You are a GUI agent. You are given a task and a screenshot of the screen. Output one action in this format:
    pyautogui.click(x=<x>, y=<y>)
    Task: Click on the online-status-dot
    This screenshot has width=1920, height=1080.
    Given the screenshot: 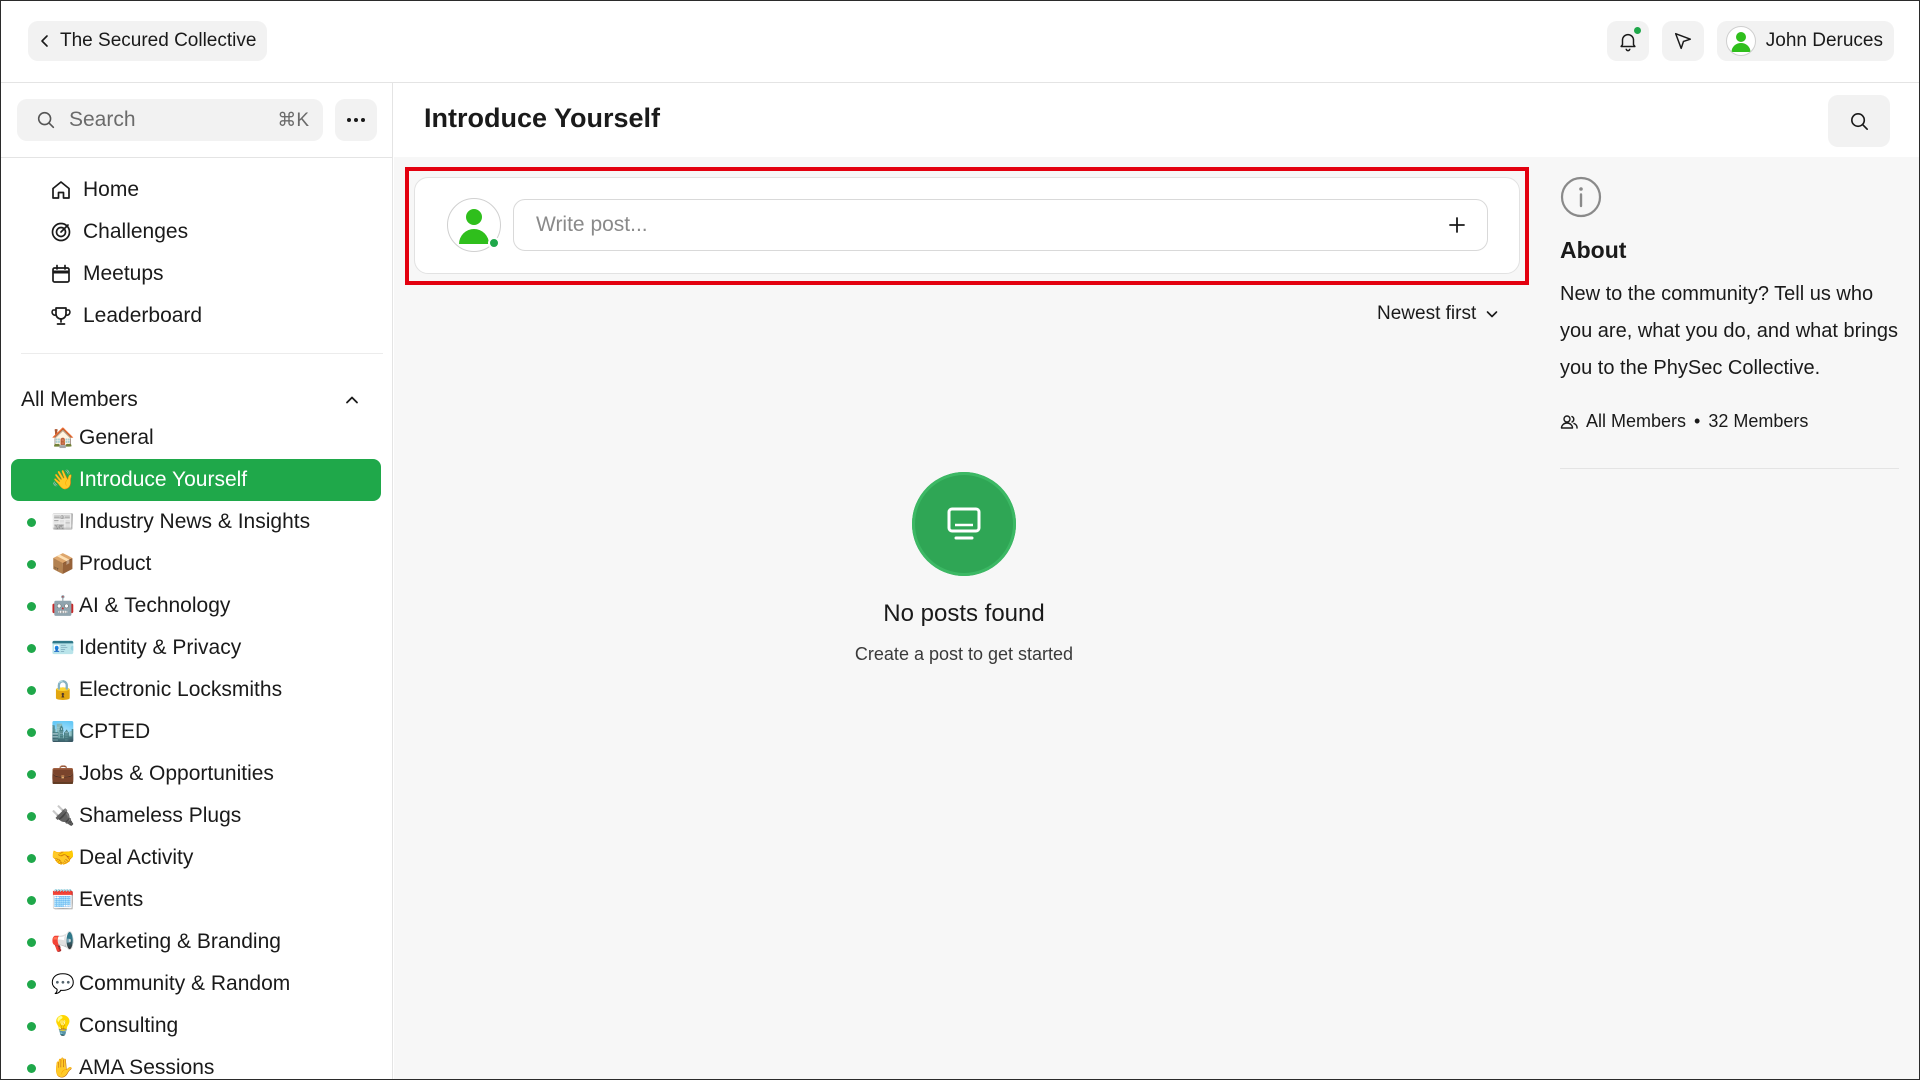 What is the action you would take?
    pyautogui.click(x=494, y=243)
    